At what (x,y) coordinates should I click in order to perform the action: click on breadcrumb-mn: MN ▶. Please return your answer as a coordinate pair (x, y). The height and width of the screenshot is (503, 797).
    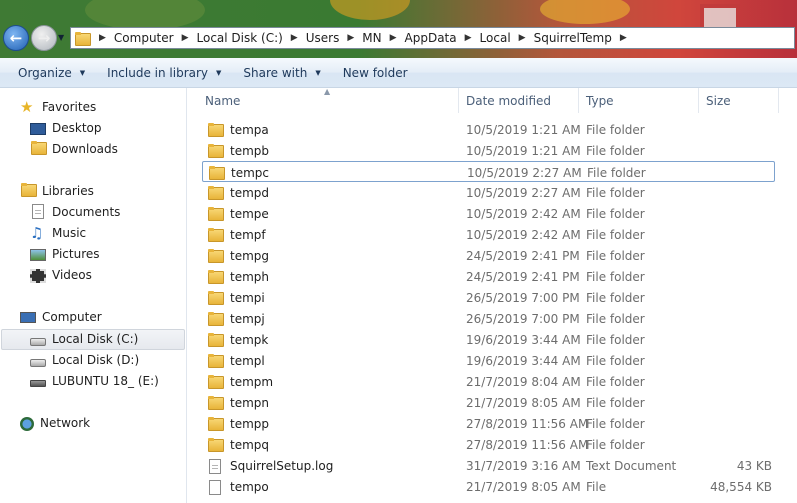
    Looking at the image, I should click on (381, 38).